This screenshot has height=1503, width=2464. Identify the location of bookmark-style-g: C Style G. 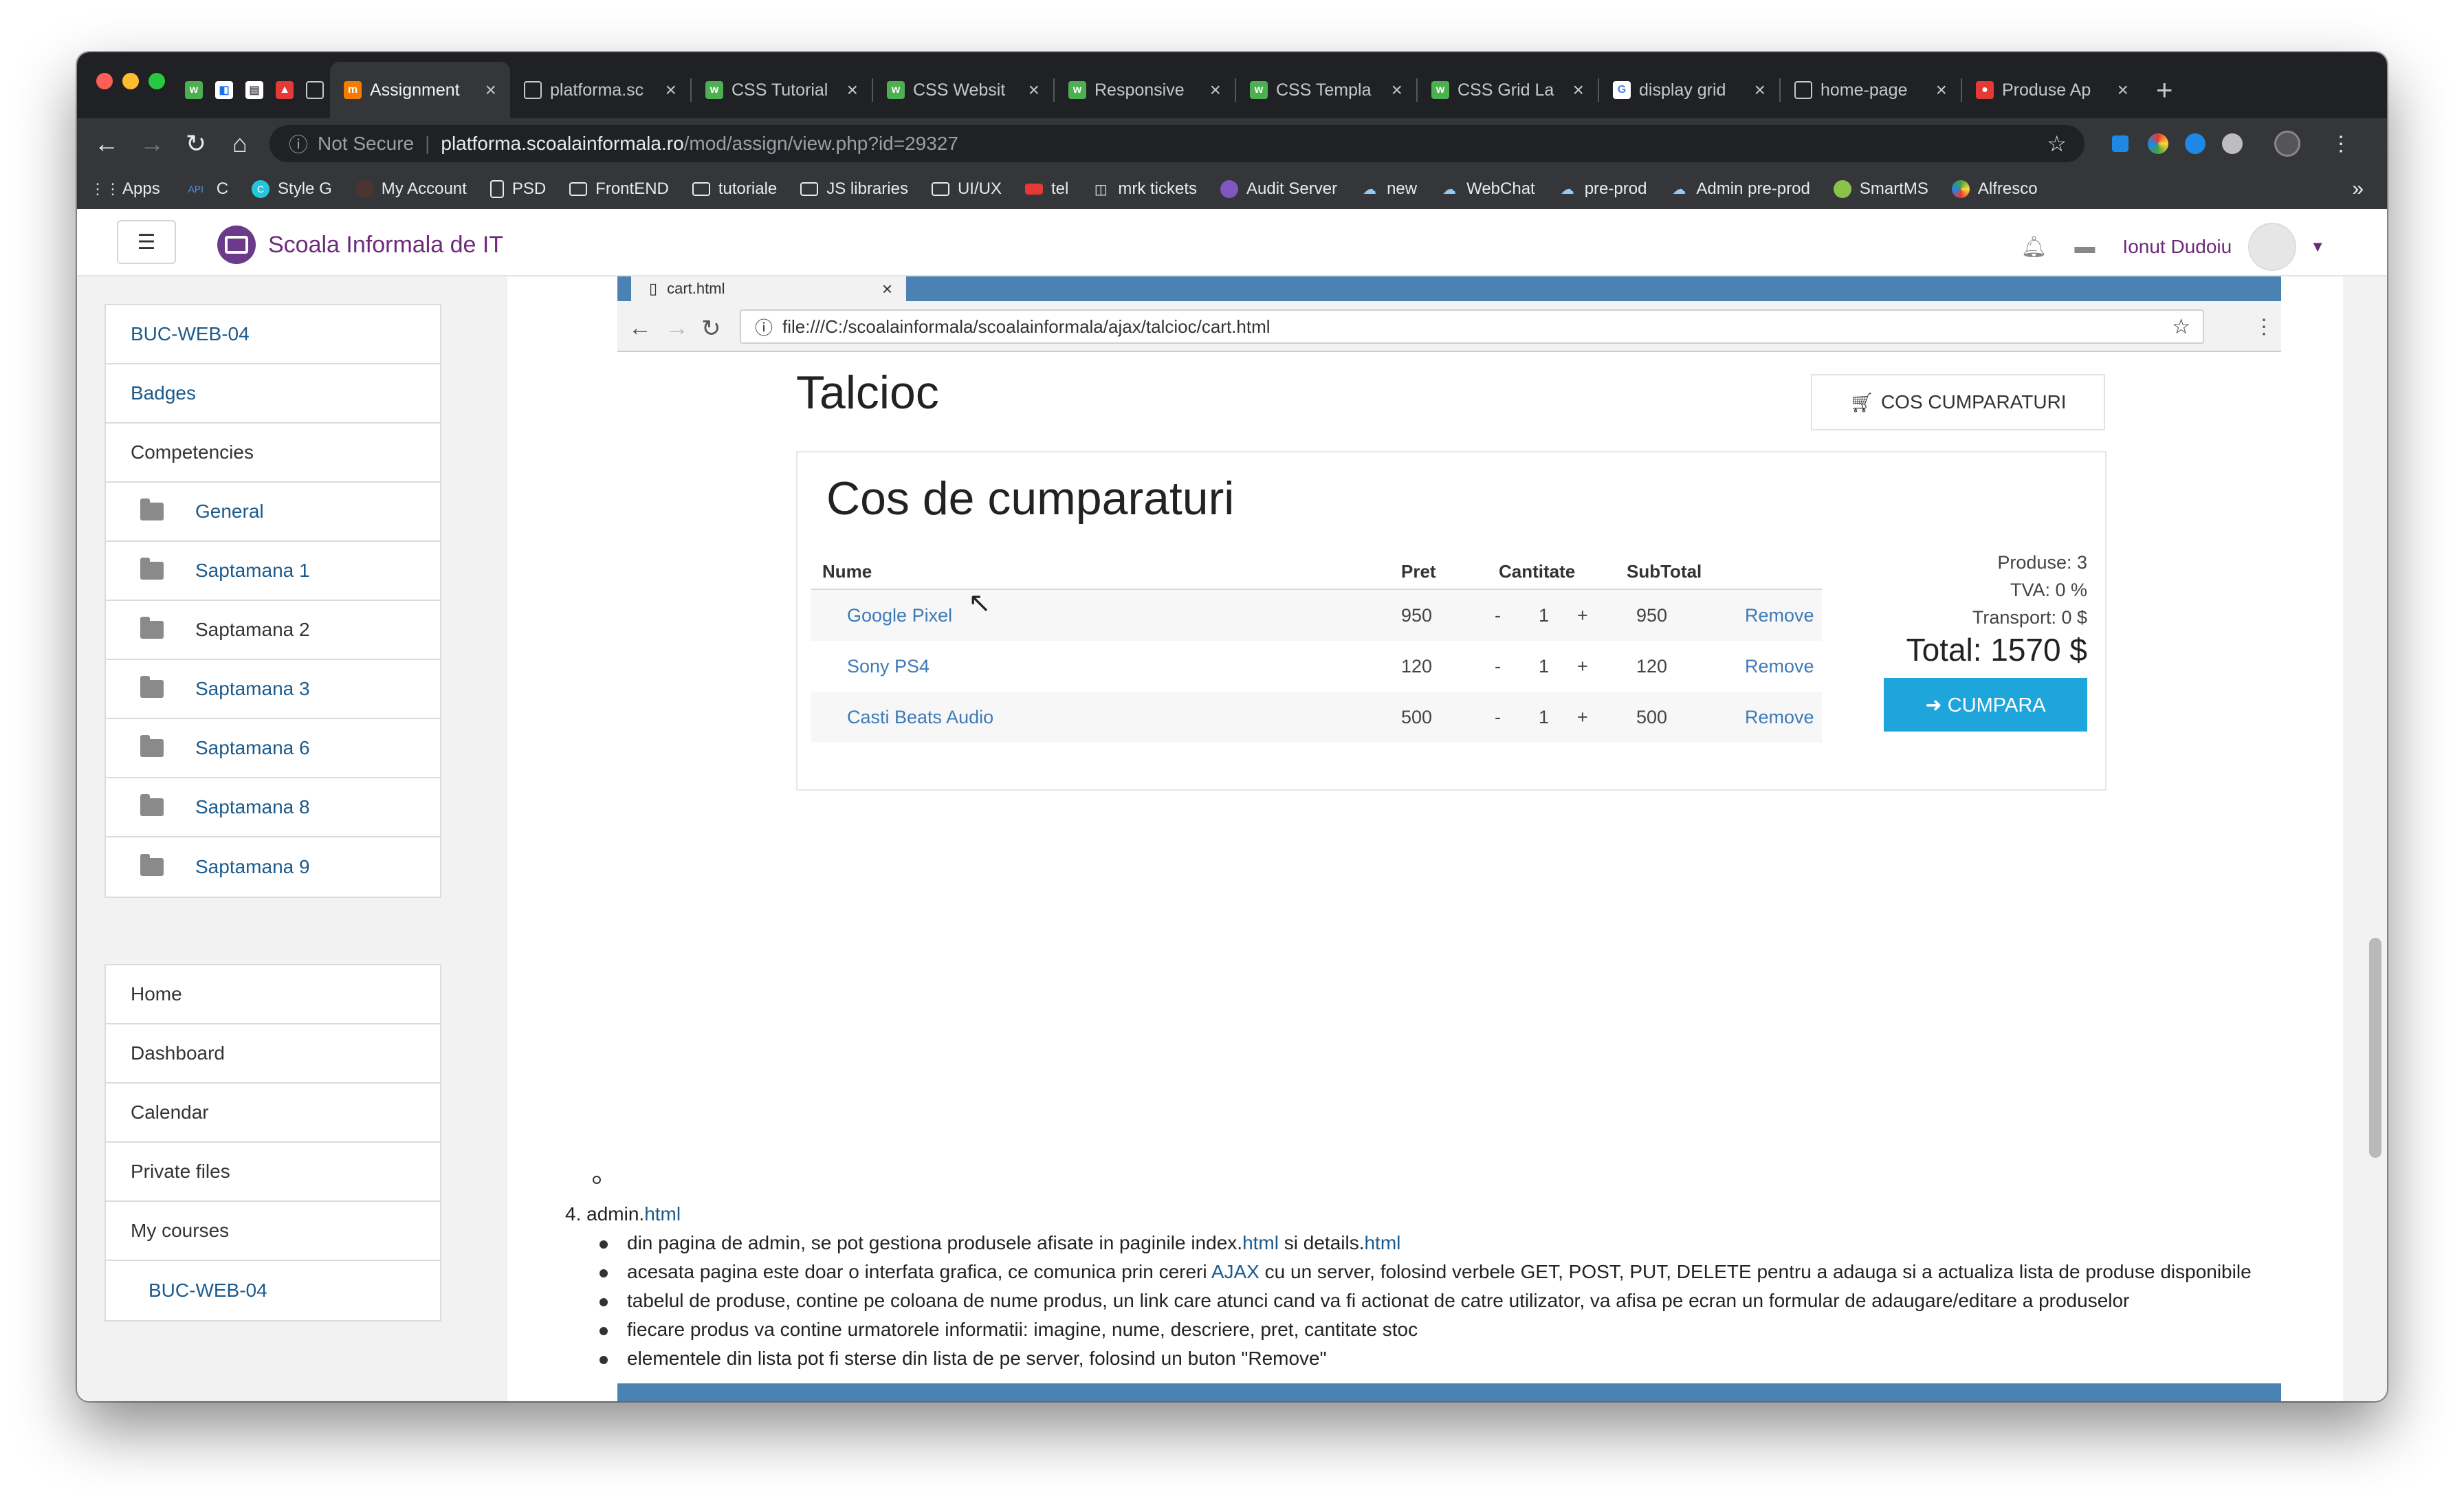
(292, 189).